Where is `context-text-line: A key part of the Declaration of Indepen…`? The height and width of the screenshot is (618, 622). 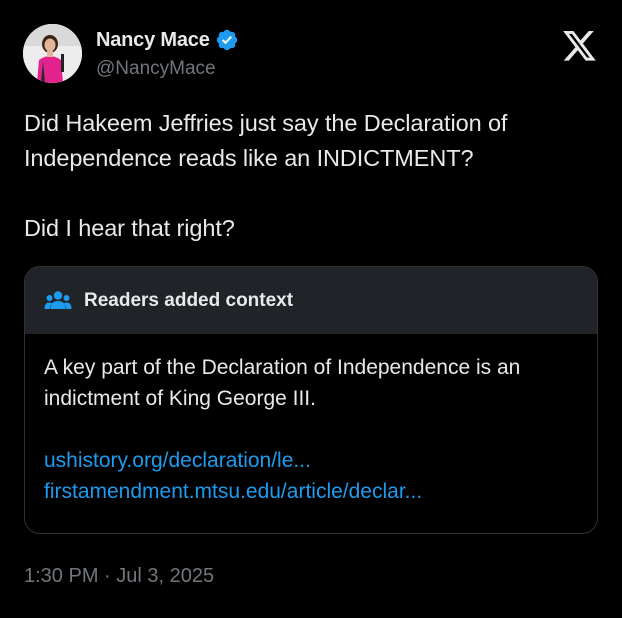 context-text-line: A key part of the Declaration of Indepen… is located at coordinates (282, 367).